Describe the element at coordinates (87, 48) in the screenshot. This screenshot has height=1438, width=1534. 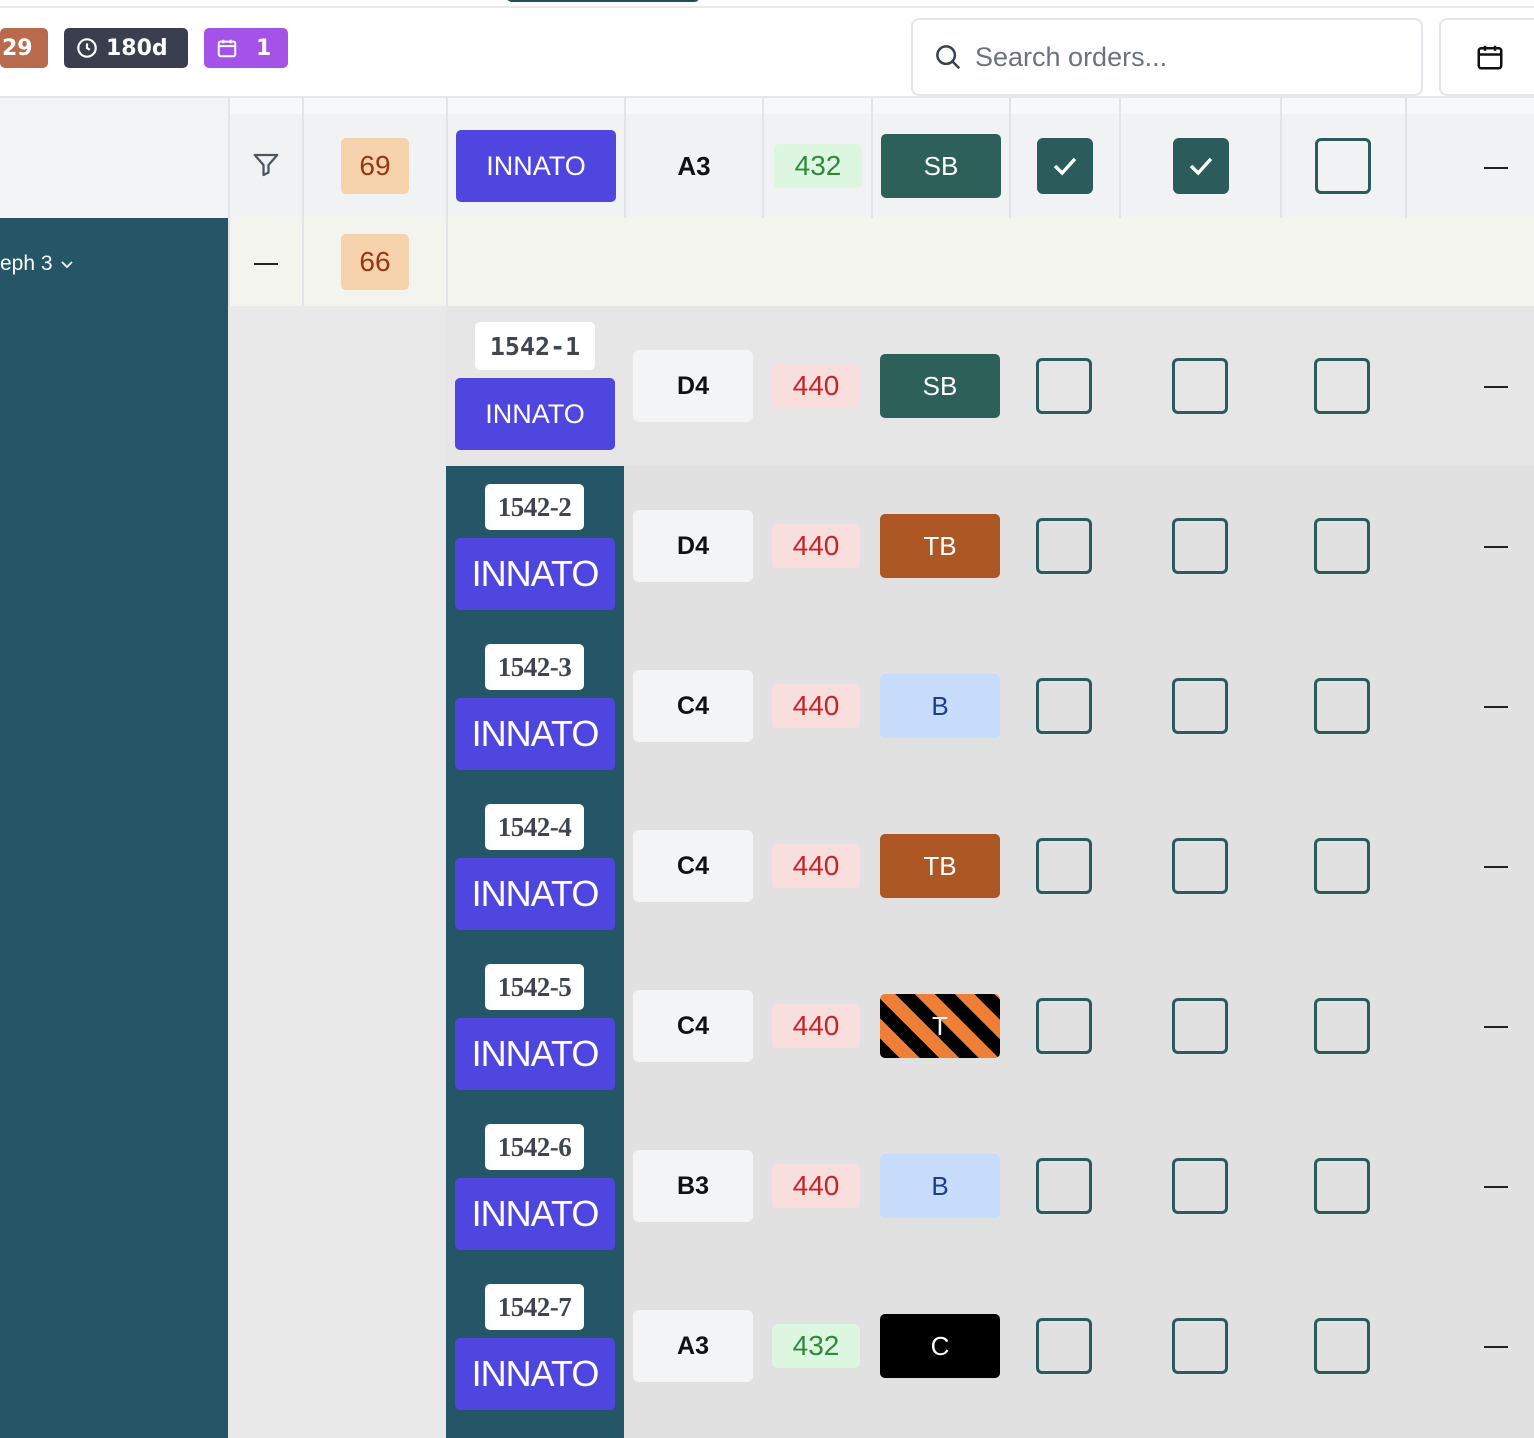
I see `clock-icon` at that location.